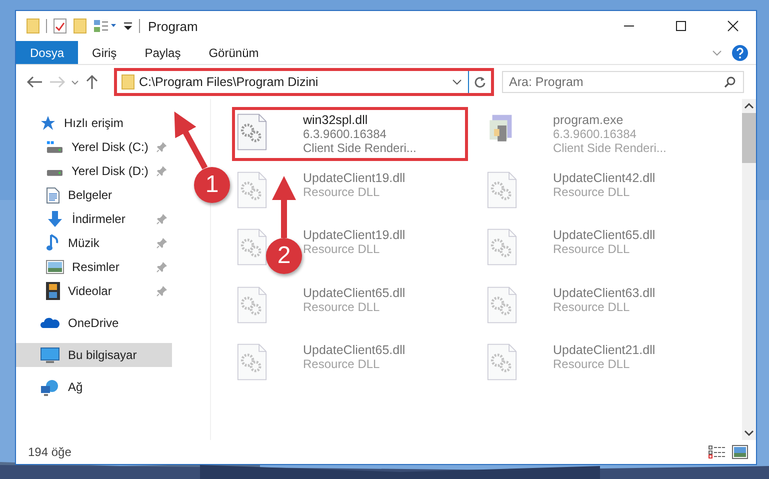  I want to click on document-icon, so click(53, 195).